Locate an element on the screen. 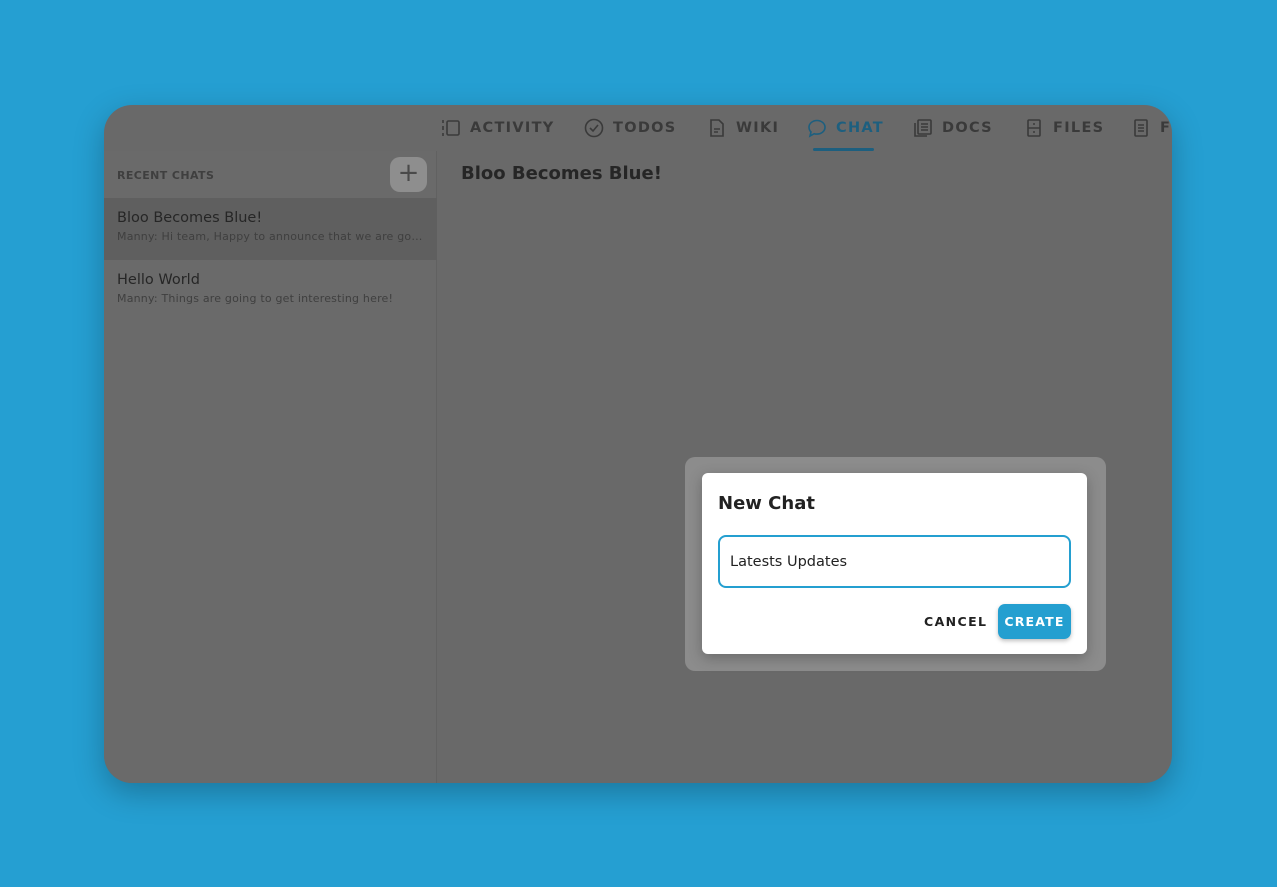 The image size is (1277, 887). tab-bar: ACTIVITY TODOS WIKI CHAT DOCS FILES F is located at coordinates (638, 128).